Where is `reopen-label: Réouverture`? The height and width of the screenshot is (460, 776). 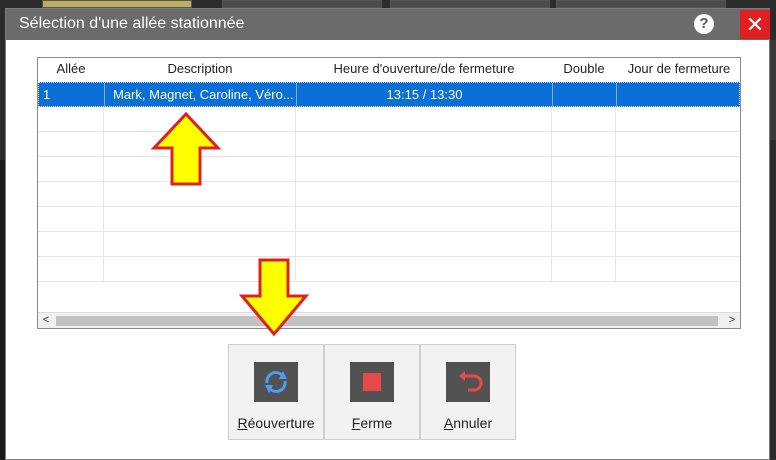 reopen-label: Réouverture is located at coordinates (276, 423).